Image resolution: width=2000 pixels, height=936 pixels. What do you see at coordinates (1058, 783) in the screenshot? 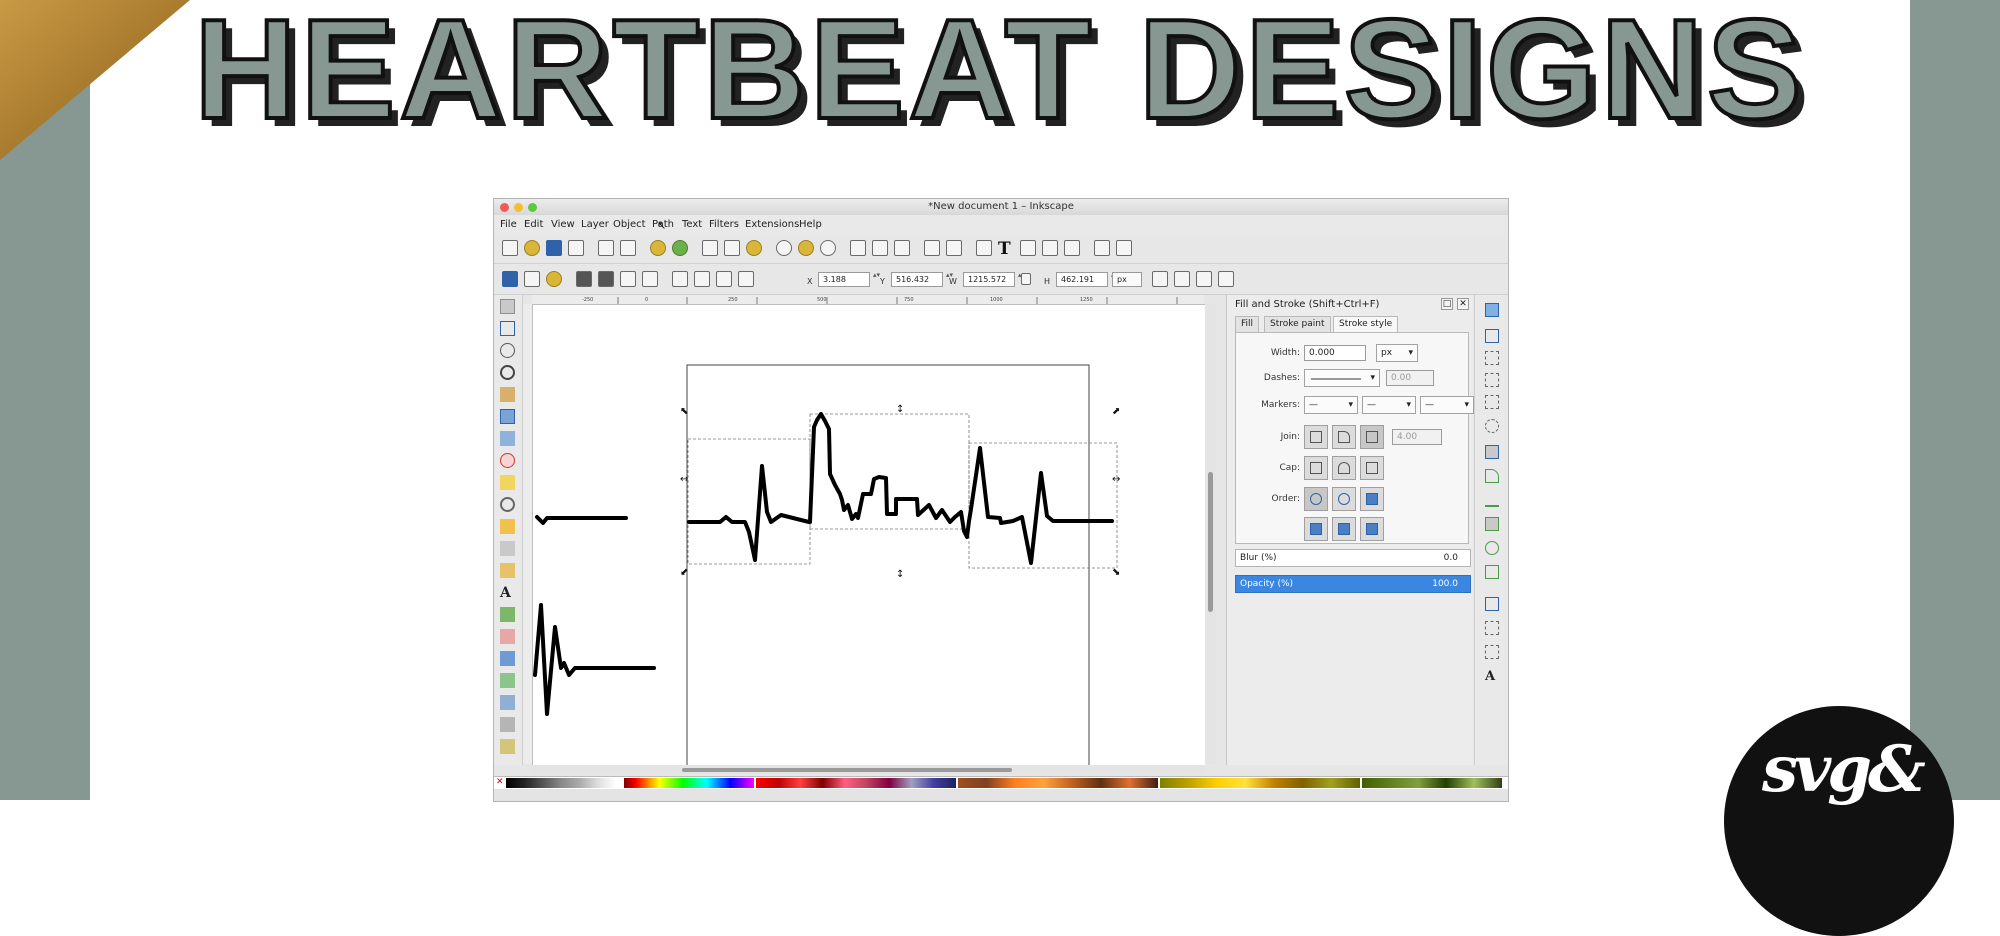
I see `orange-swatches` at bounding box center [1058, 783].